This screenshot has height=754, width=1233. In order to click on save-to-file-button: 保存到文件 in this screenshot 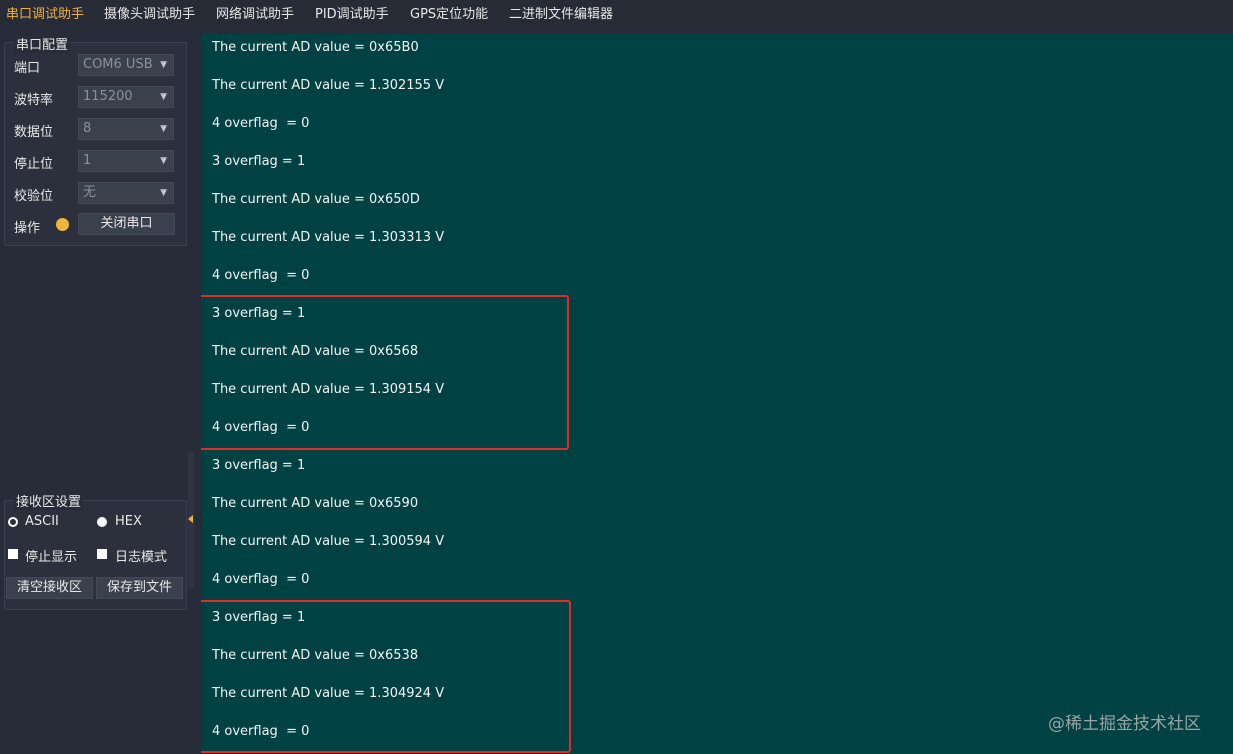, I will do `click(139, 588)`.